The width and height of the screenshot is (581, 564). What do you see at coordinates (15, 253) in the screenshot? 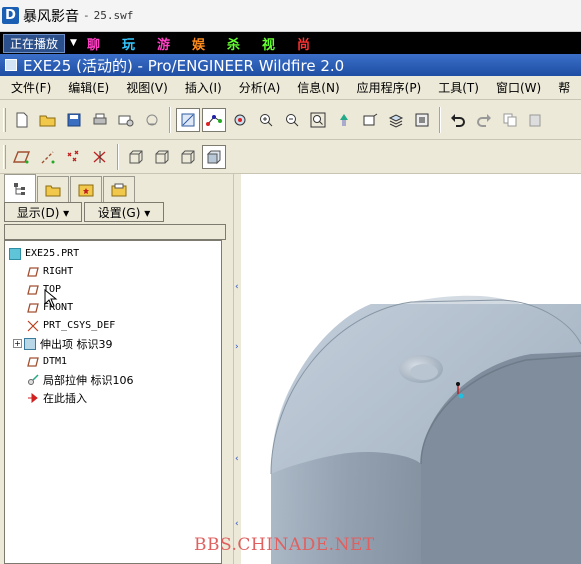
I see `part-icon` at bounding box center [15, 253].